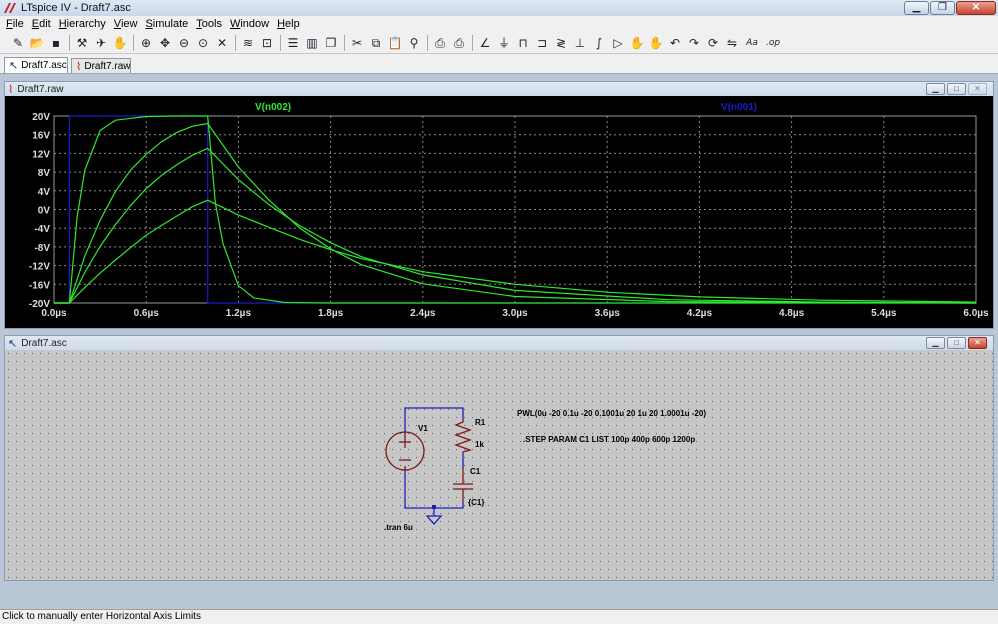 The width and height of the screenshot is (998, 624). I want to click on resistor-icon: ≷, so click(561, 43).